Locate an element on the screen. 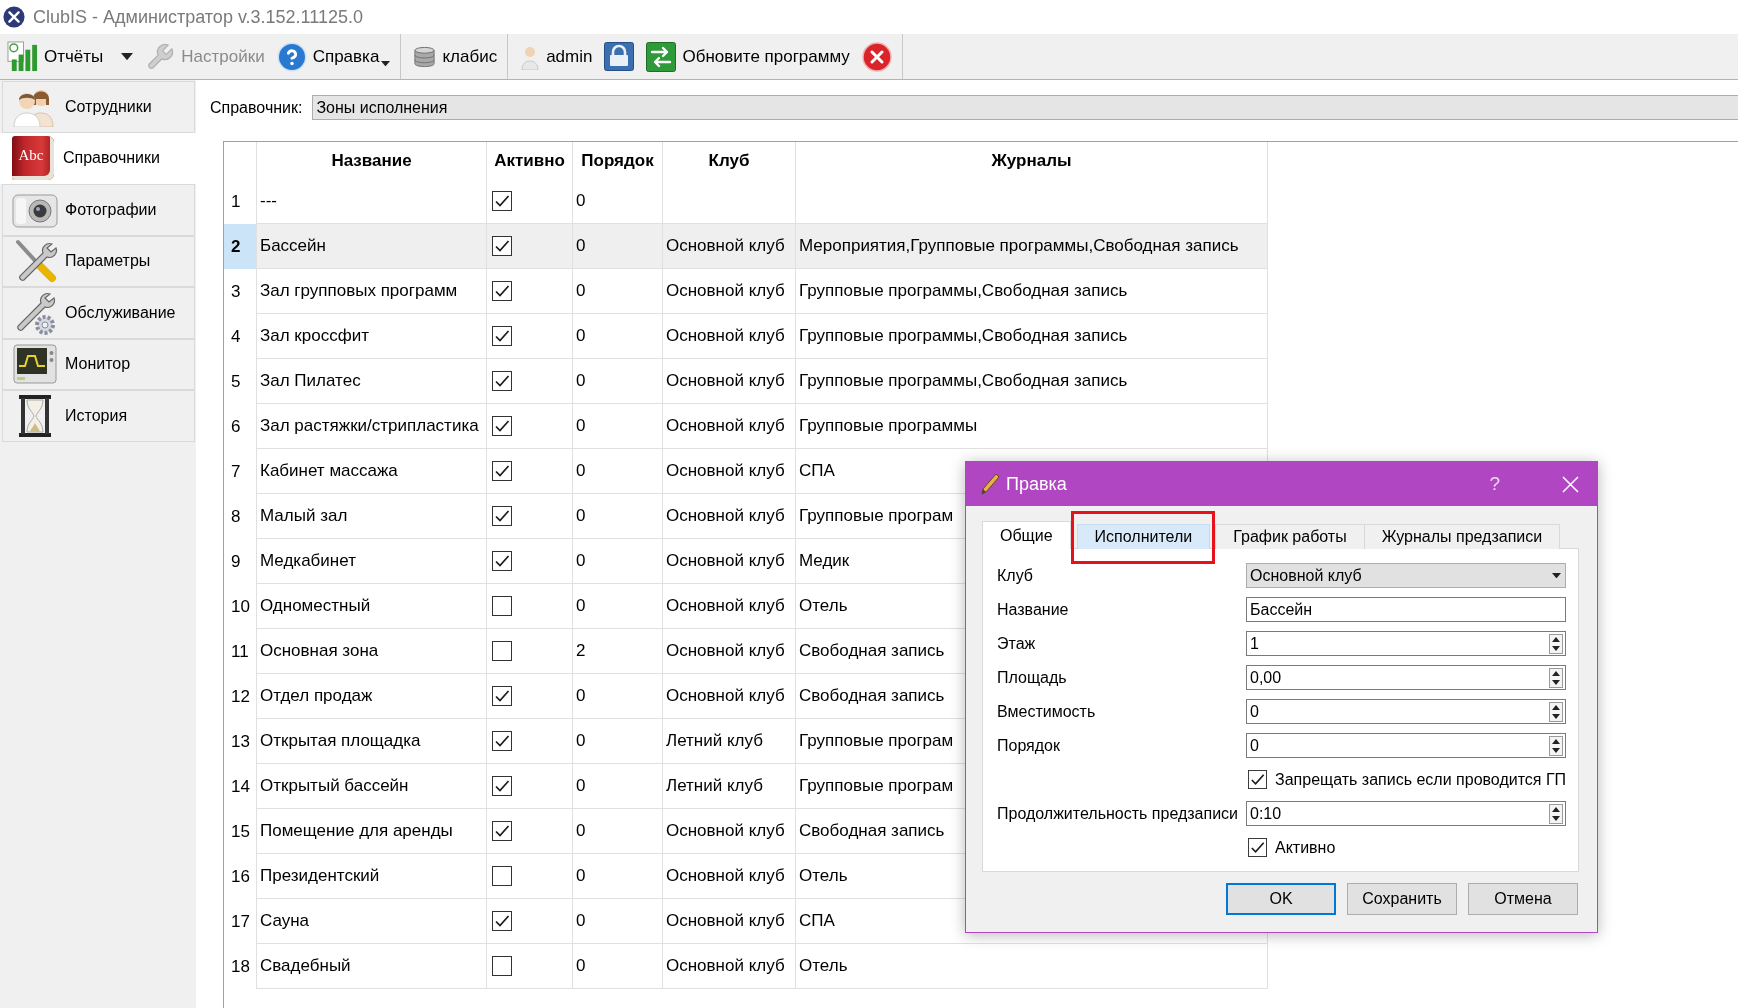 The height and width of the screenshot is (1008, 1738). table-cell: --- is located at coordinates (268, 201).